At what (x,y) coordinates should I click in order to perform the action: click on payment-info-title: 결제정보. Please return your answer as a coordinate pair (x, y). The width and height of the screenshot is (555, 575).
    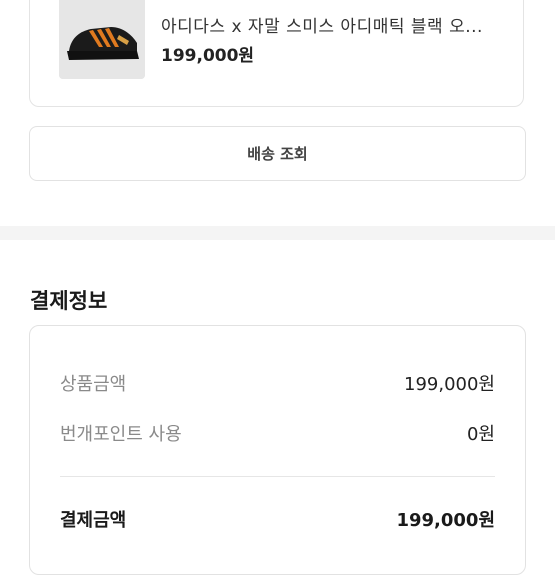
    Looking at the image, I should click on (69, 301).